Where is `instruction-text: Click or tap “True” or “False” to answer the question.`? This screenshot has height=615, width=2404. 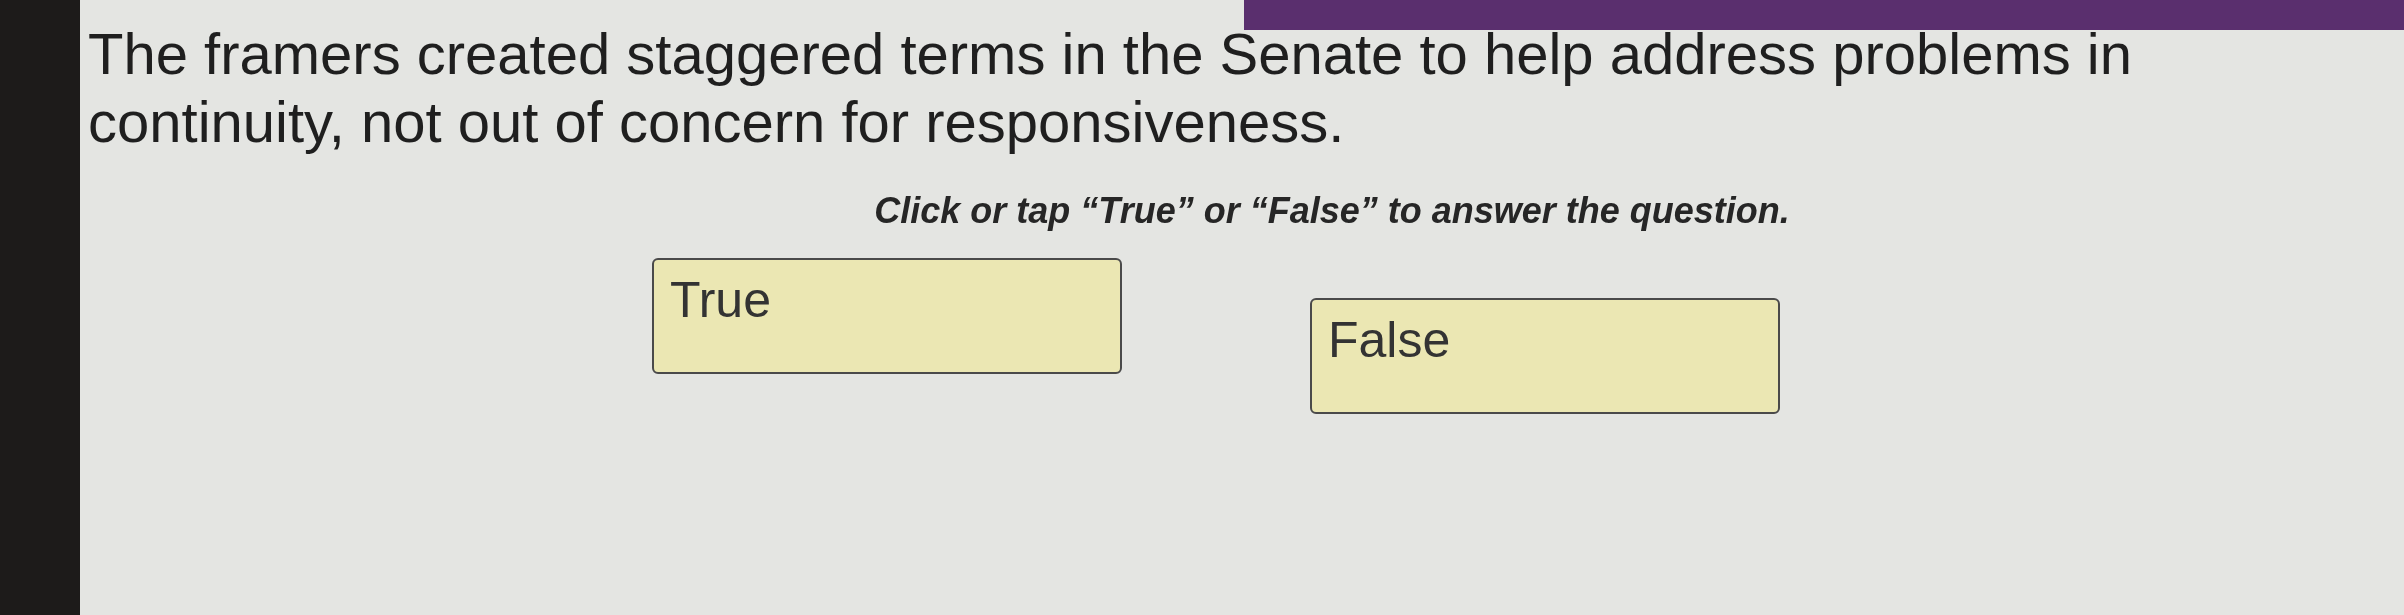
instruction-text: Click or tap “True” or “False” to answer the question. is located at coordinates (1332, 211).